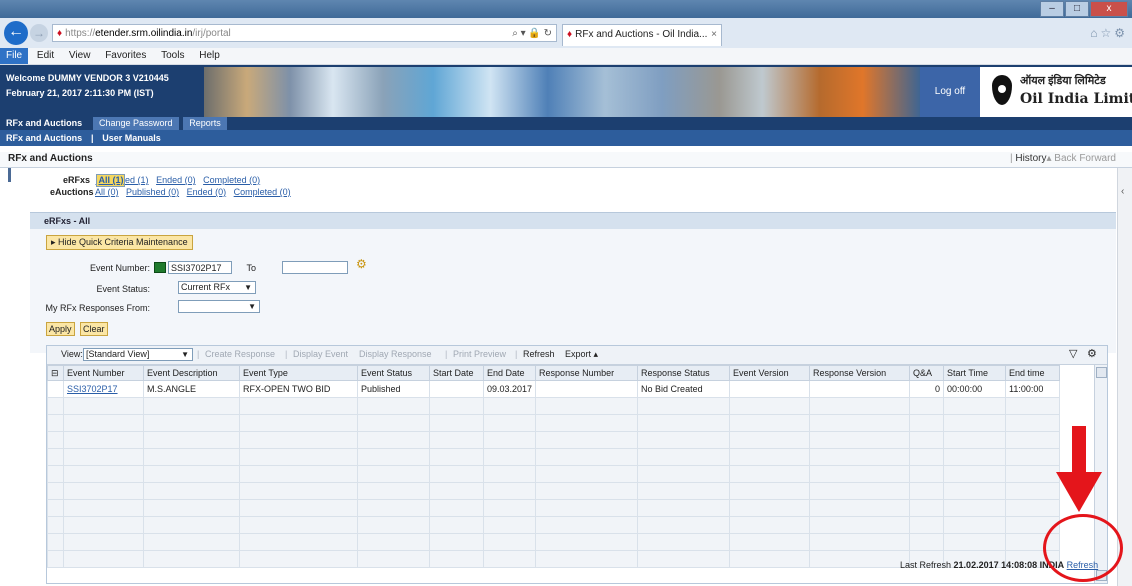 This screenshot has height=586, width=1132. I want to click on create-response-button: Create Response, so click(240, 354).